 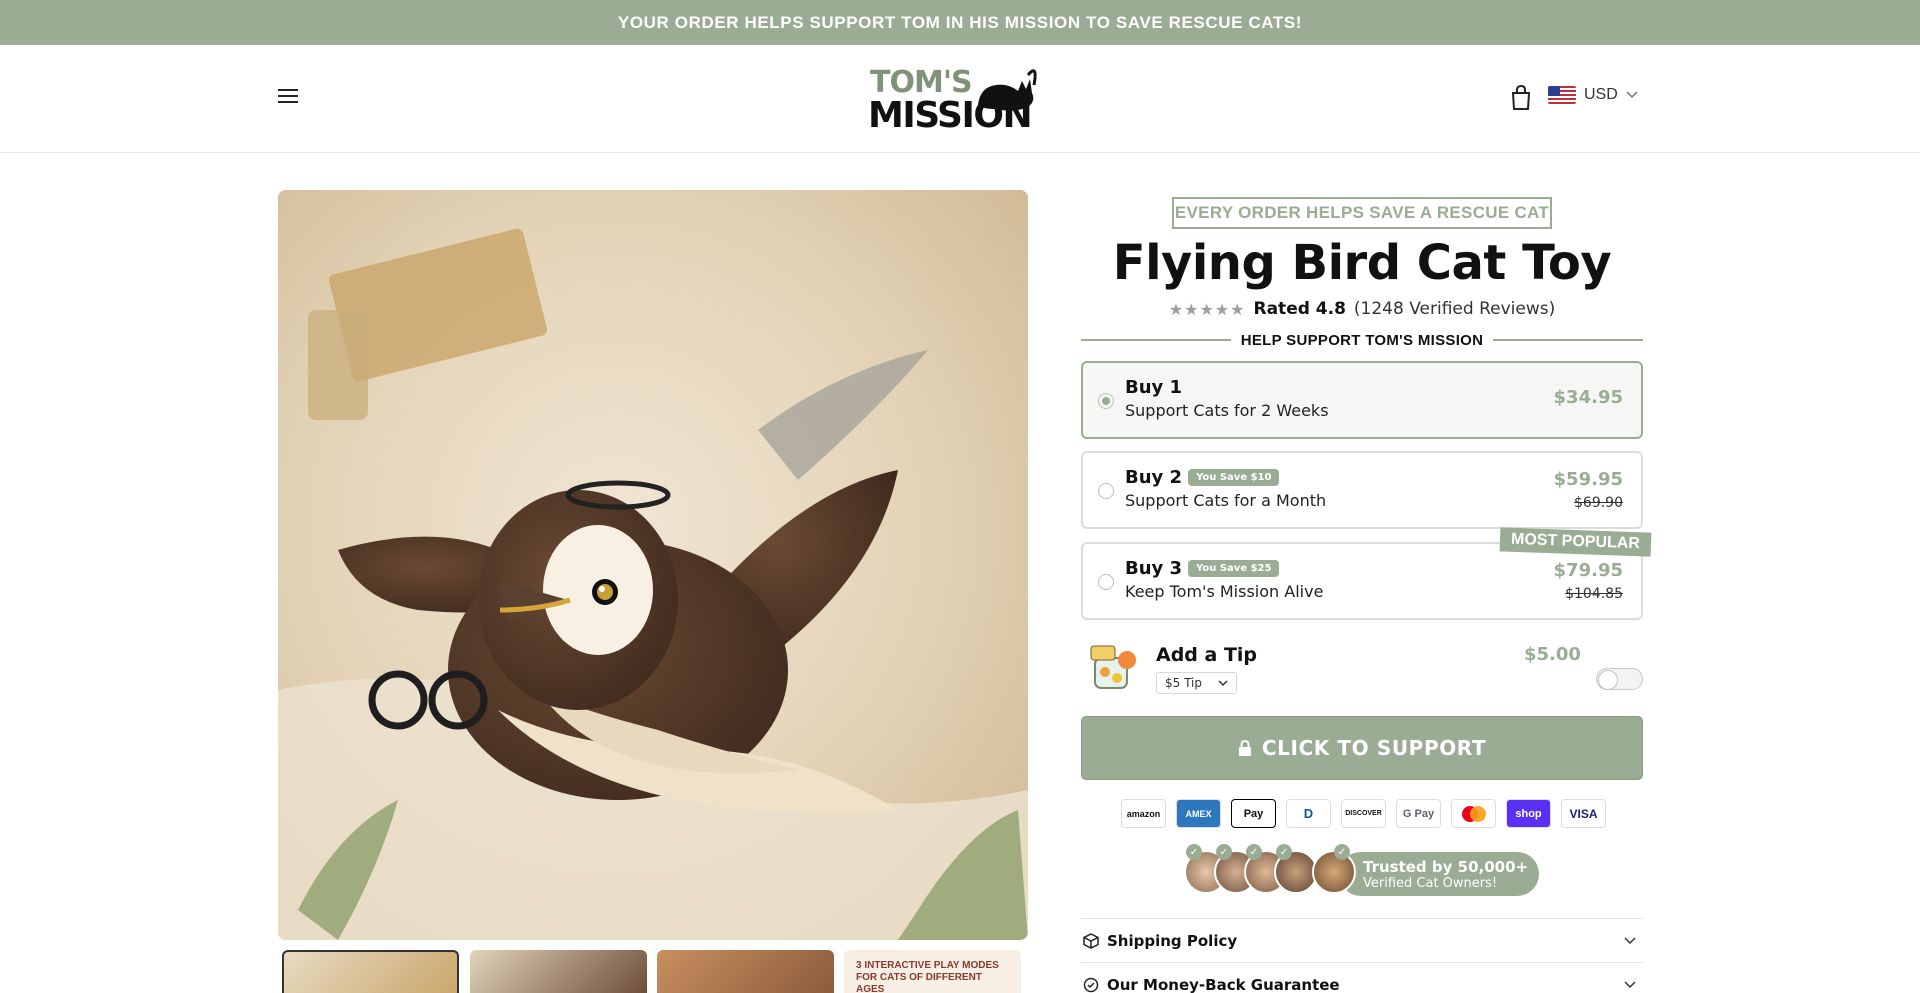 I want to click on shopping-bag-icon, so click(x=1521, y=97).